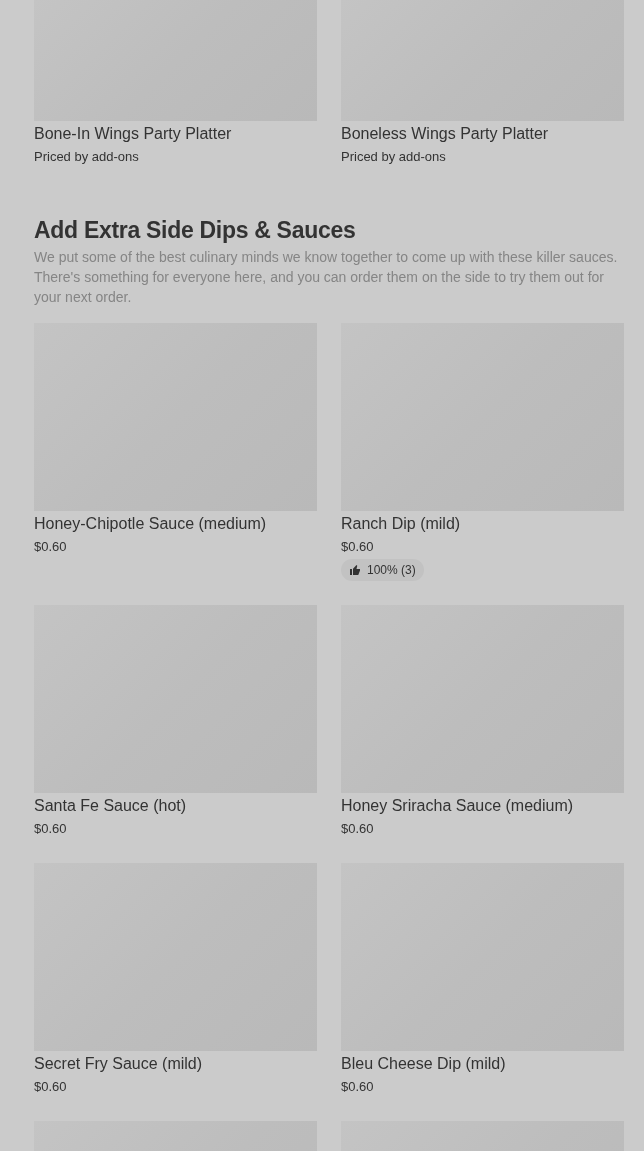 The height and width of the screenshot is (1151, 644). I want to click on item-title: Honey Sriracha Sauce (medium), so click(458, 806).